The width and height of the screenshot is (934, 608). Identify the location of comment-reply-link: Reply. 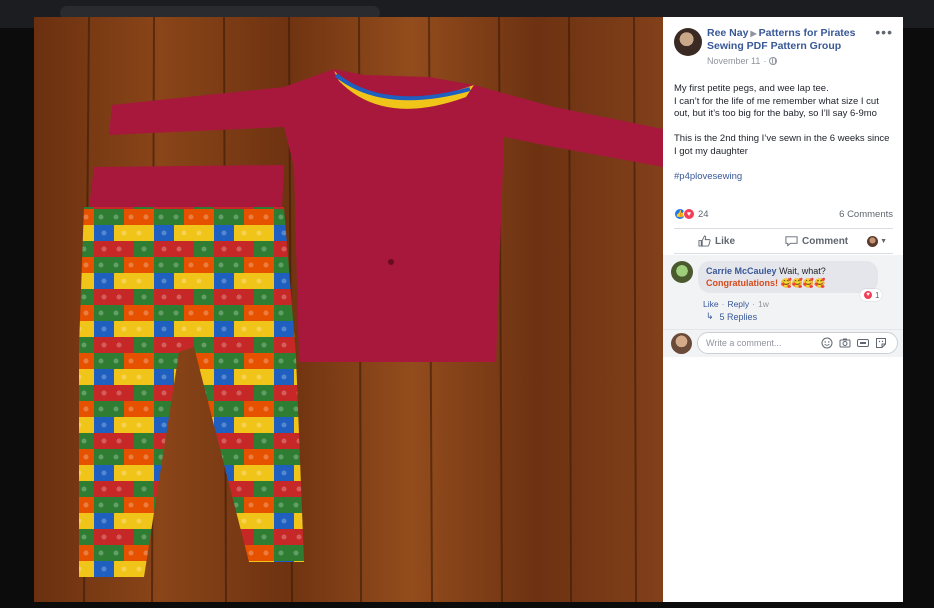
(738, 304).